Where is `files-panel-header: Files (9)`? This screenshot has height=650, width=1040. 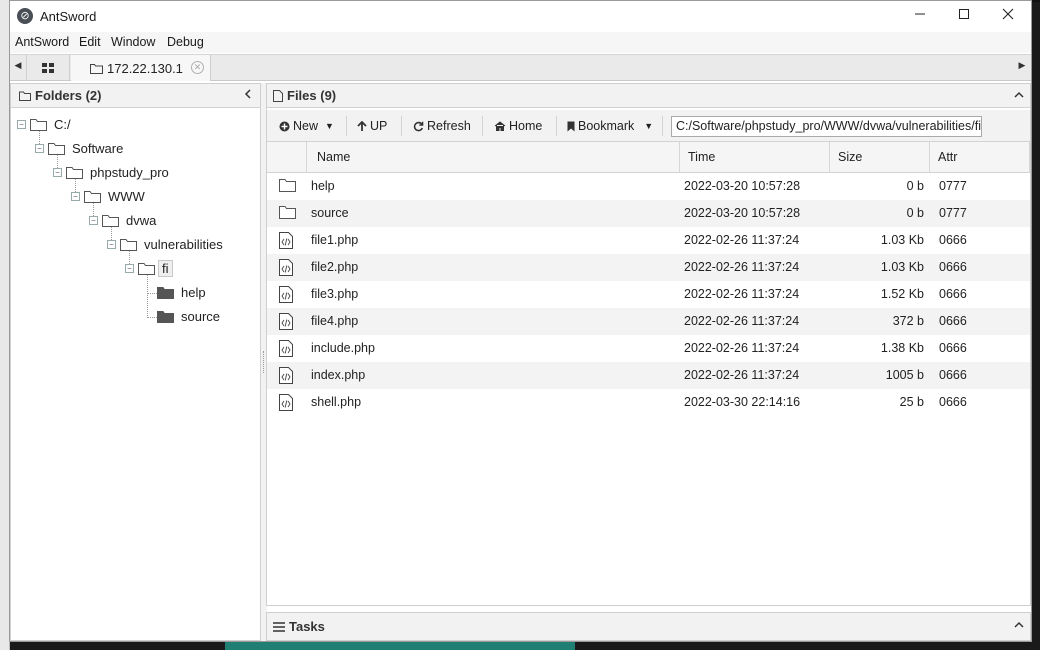
files-panel-header: Files (9) is located at coordinates (648, 96).